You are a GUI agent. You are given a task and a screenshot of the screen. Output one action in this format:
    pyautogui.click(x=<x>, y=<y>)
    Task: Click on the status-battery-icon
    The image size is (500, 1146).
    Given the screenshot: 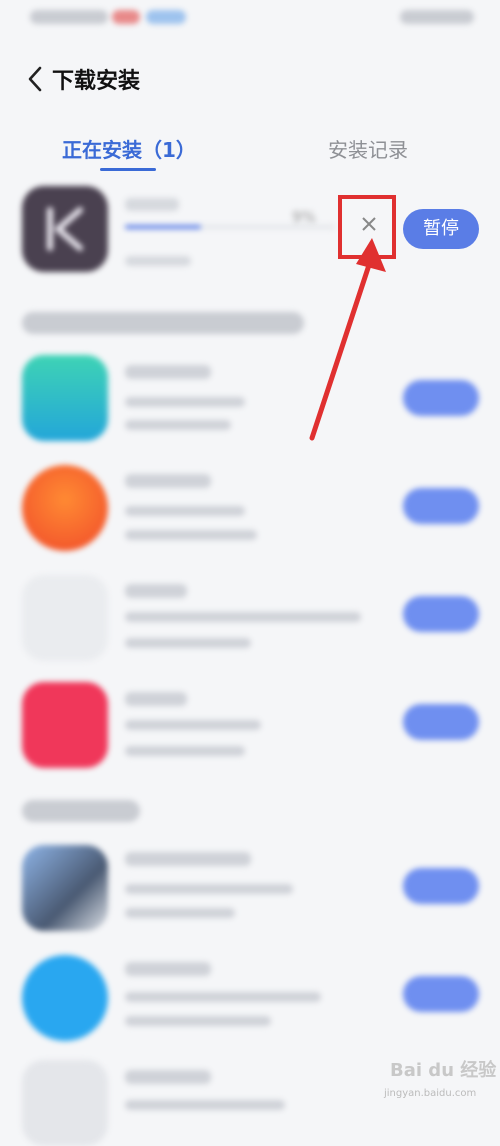 What is the action you would take?
    pyautogui.click(x=437, y=17)
    